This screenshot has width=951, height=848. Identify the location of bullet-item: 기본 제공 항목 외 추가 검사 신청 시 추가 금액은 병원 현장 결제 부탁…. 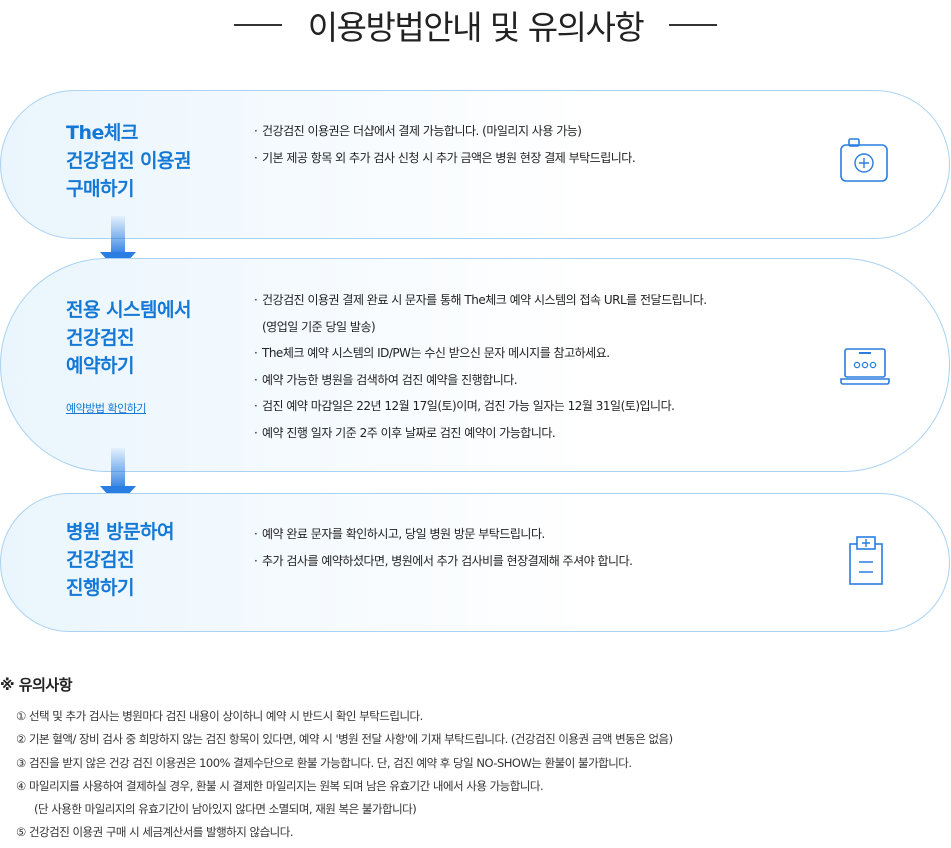
(445, 158).